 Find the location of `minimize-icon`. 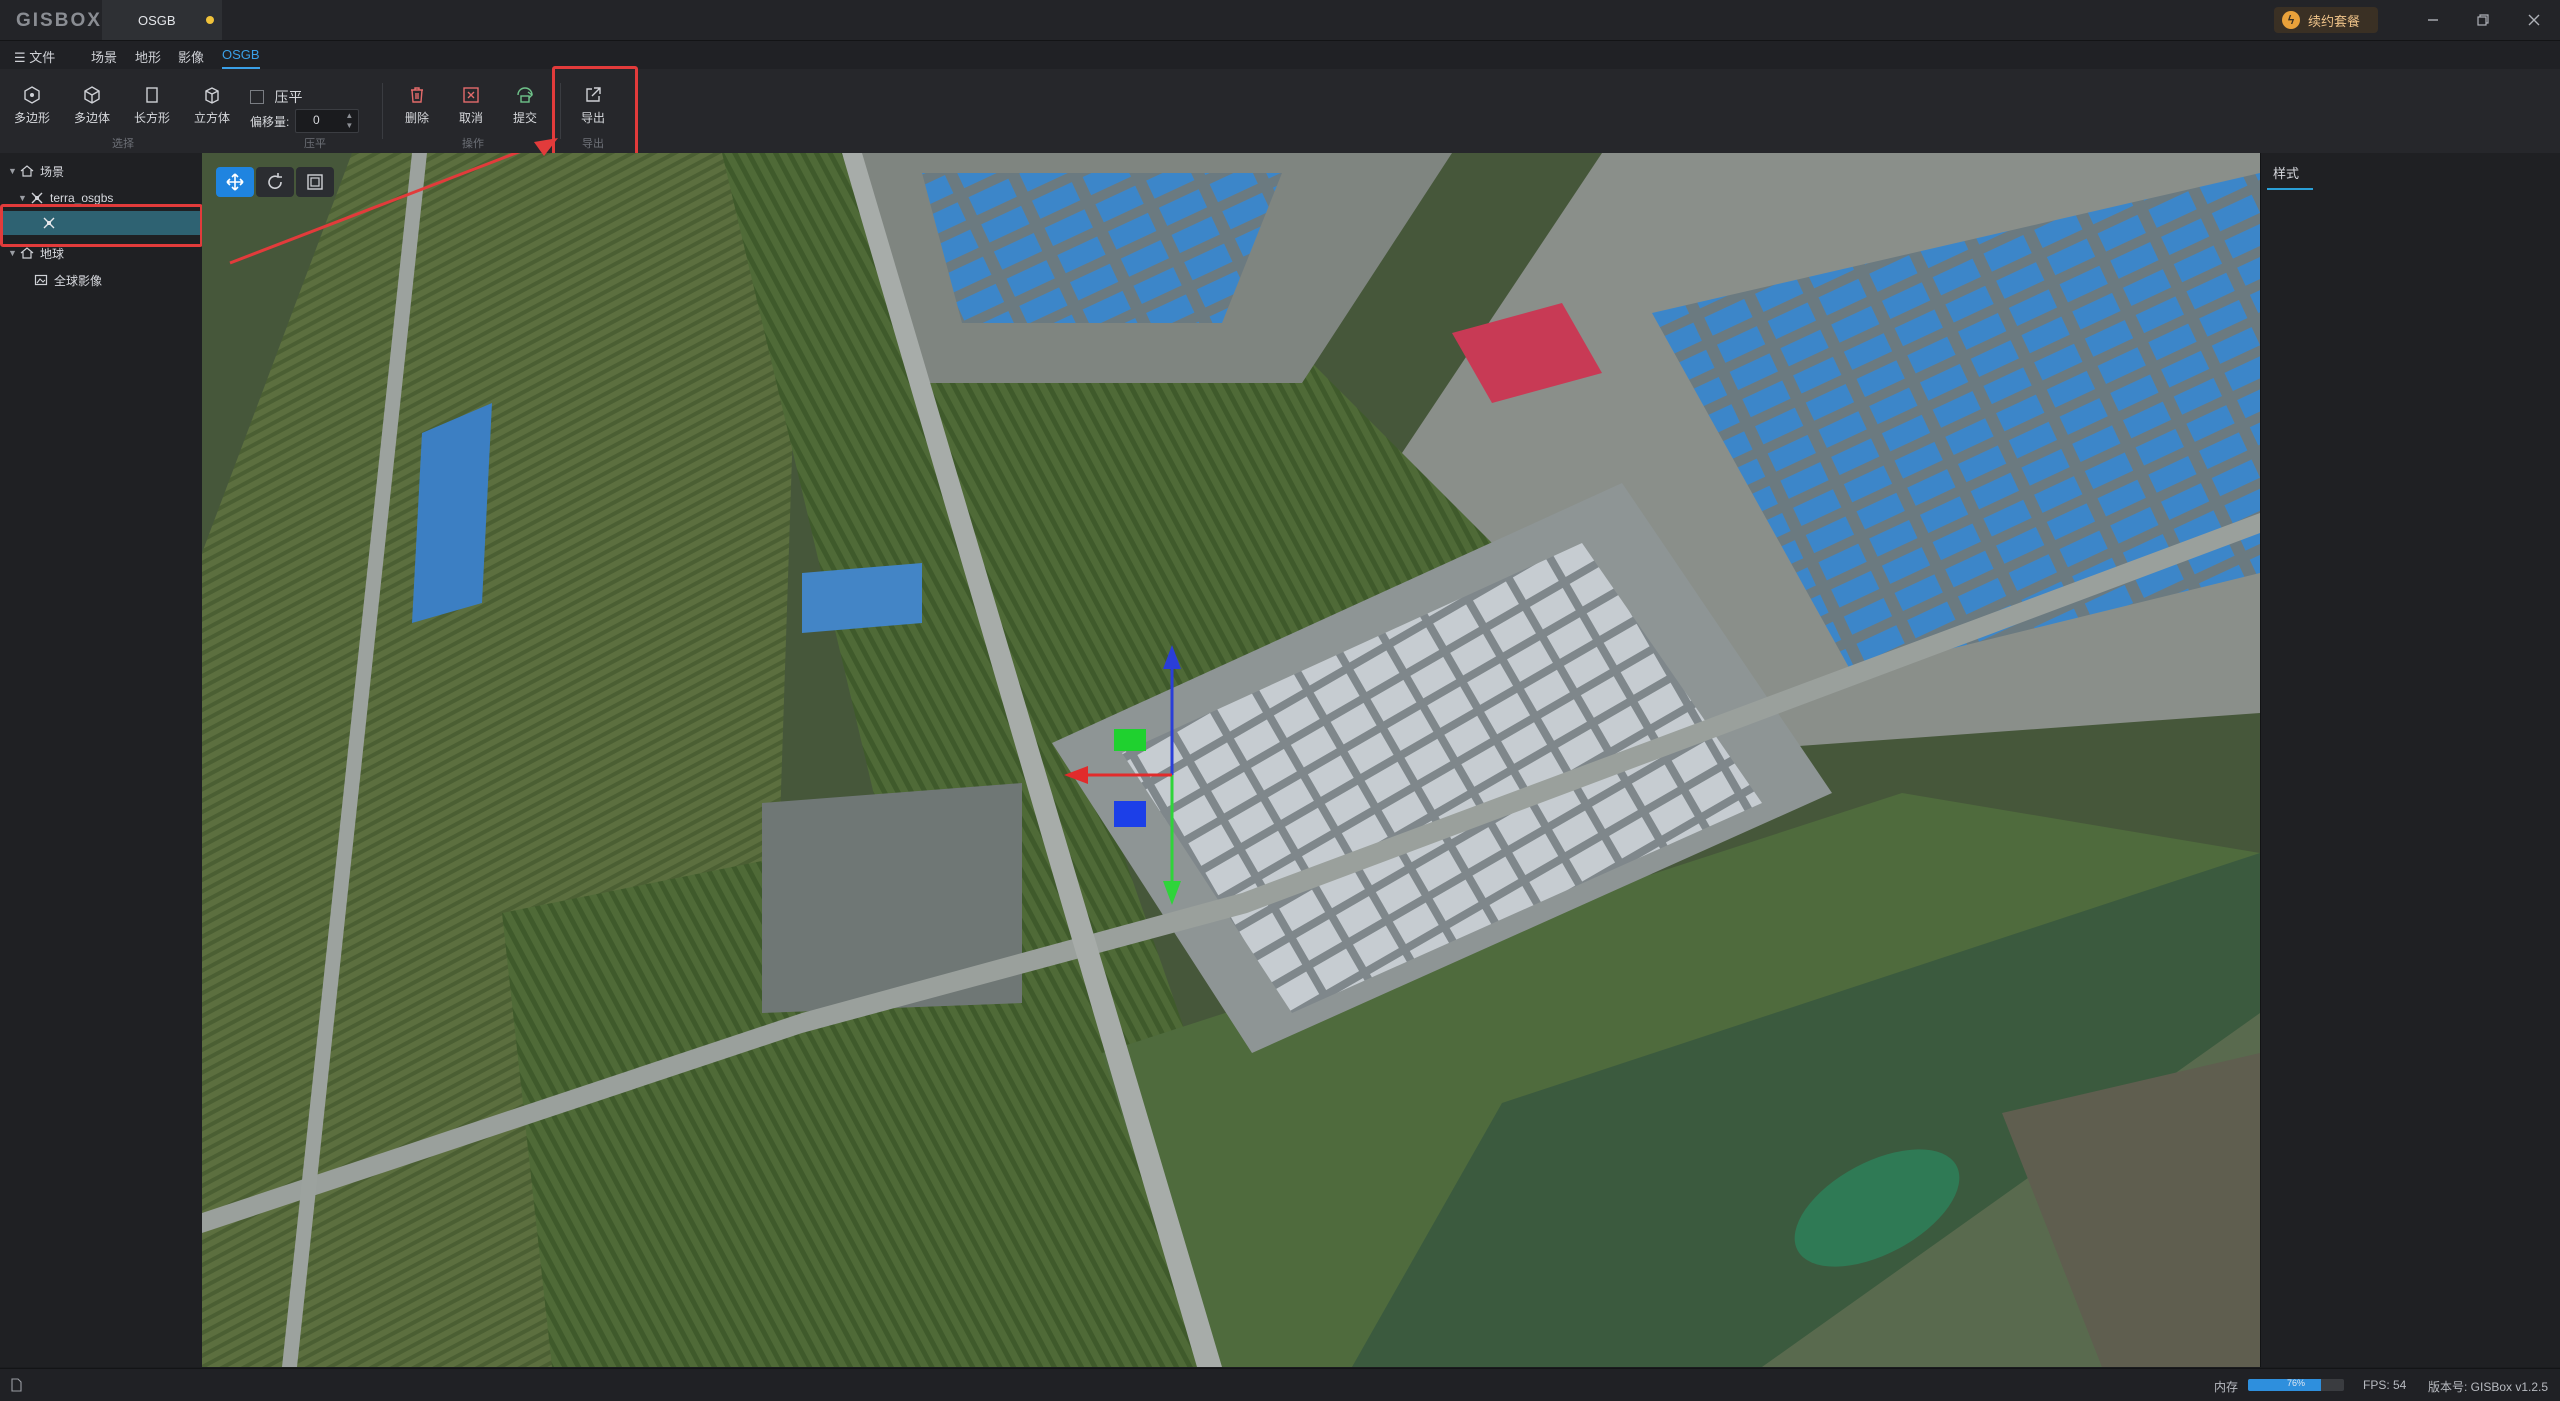

minimize-icon is located at coordinates (2433, 20).